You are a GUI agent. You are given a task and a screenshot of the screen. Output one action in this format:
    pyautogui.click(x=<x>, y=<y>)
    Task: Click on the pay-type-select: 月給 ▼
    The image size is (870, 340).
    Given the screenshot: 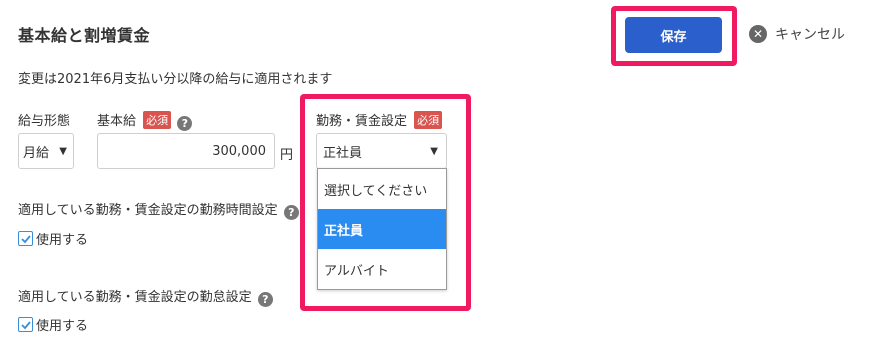 What is the action you would take?
    pyautogui.click(x=46, y=151)
    